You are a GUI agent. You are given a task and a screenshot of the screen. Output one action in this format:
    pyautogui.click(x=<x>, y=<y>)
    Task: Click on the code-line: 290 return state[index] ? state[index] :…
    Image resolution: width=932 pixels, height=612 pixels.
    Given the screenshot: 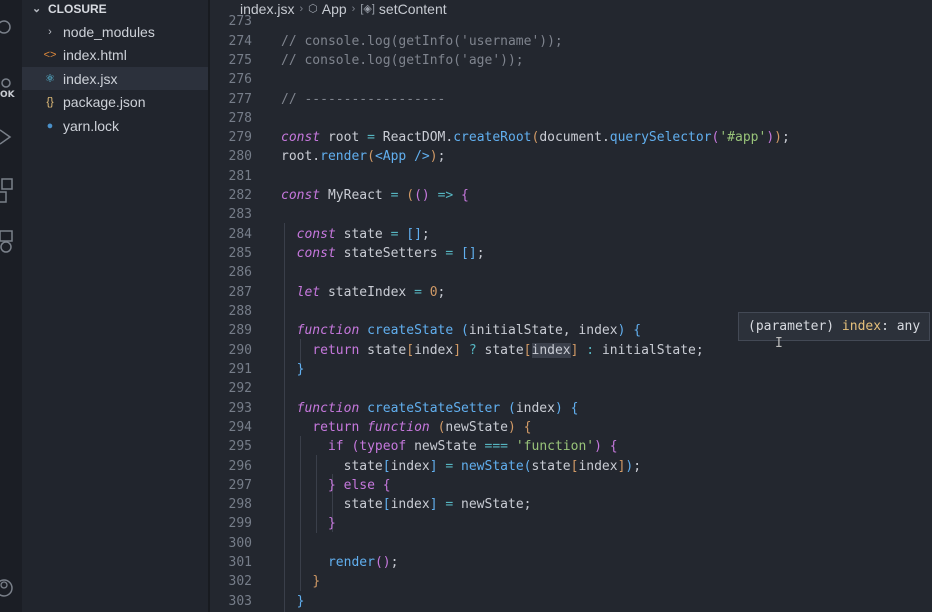 What is the action you would take?
    pyautogui.click(x=571, y=350)
    